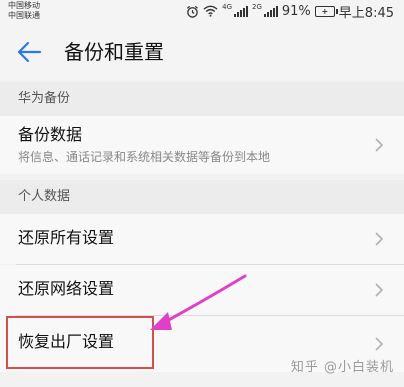  I want to click on signal-bars-1-icon, so click(241, 11).